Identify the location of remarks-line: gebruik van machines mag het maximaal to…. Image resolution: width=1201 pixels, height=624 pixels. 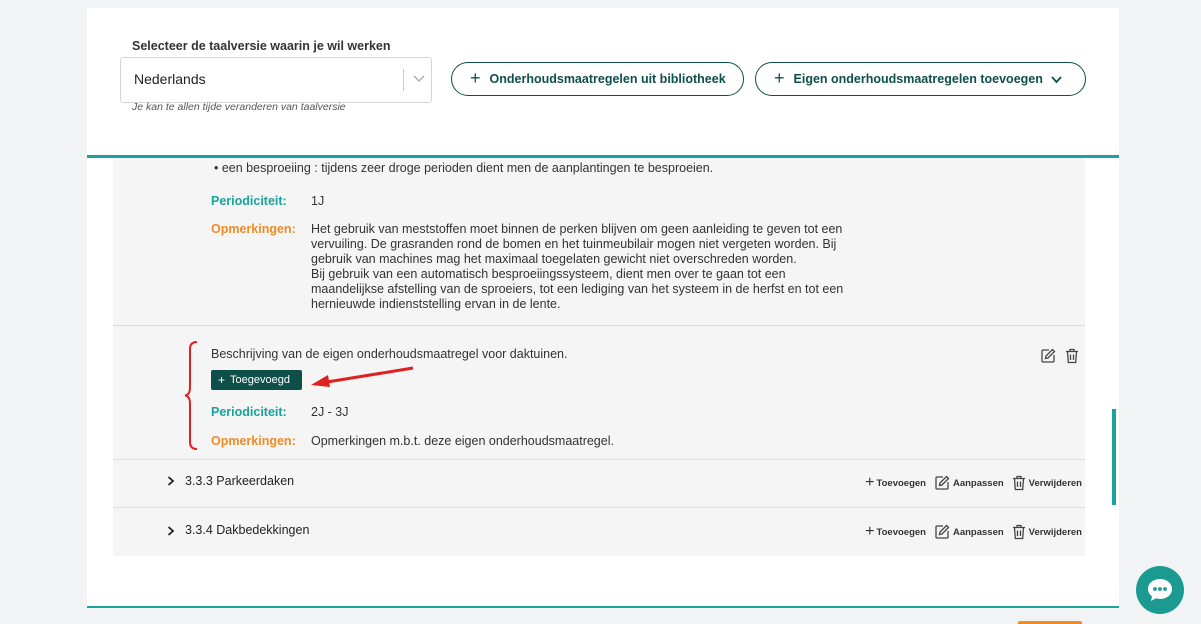
(554, 259).